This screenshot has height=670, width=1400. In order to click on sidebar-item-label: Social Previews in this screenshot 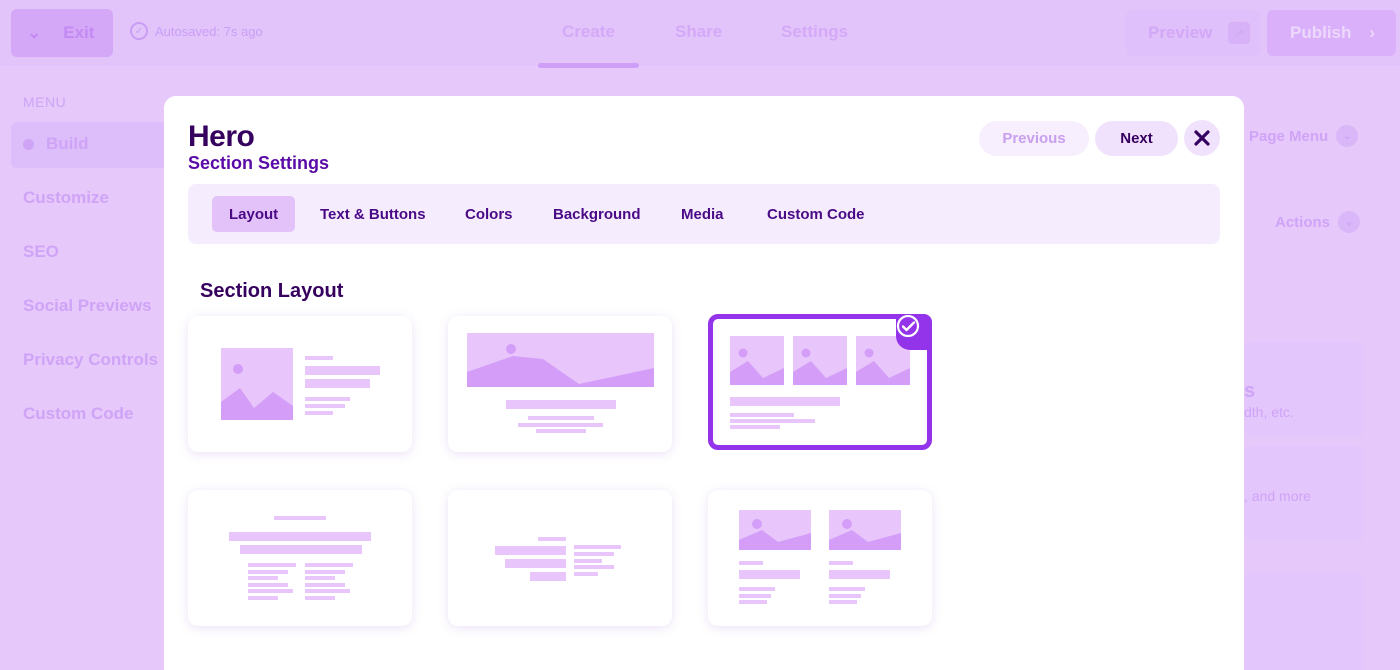, I will do `click(87, 305)`.